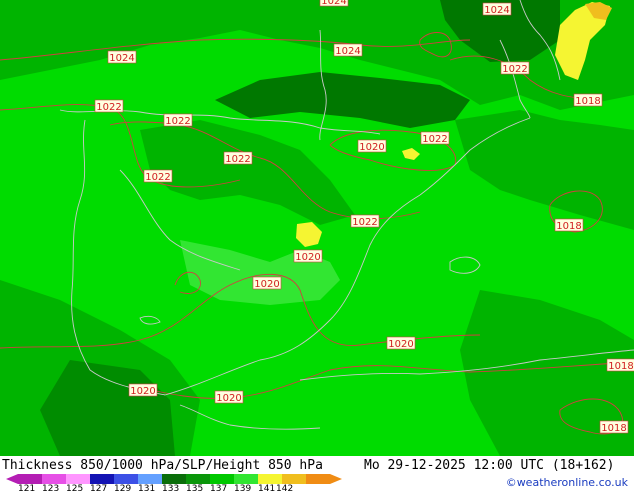 This screenshot has height=494, width=634. Describe the element at coordinates (219, 489) in the screenshot. I see `scale-tick-label: 137` at that location.